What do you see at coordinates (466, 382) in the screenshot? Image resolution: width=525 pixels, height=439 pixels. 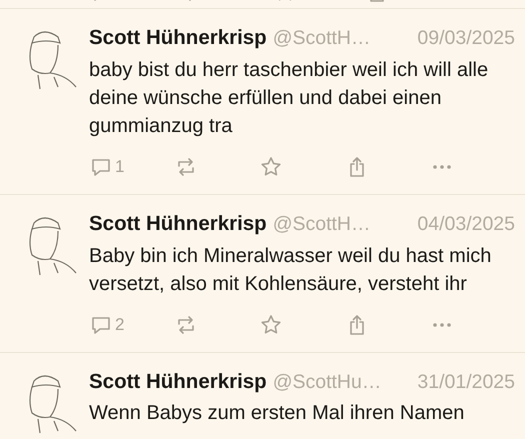 I see `post-date: 31/01/2025` at bounding box center [466, 382].